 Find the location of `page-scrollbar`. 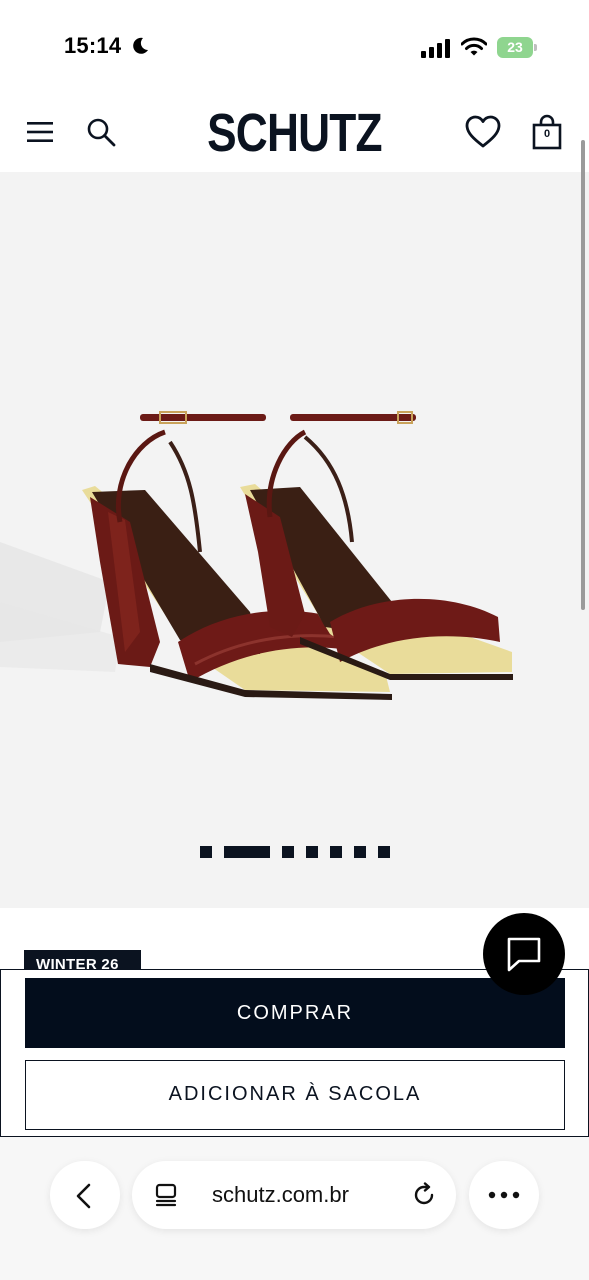

page-scrollbar is located at coordinates (583, 375).